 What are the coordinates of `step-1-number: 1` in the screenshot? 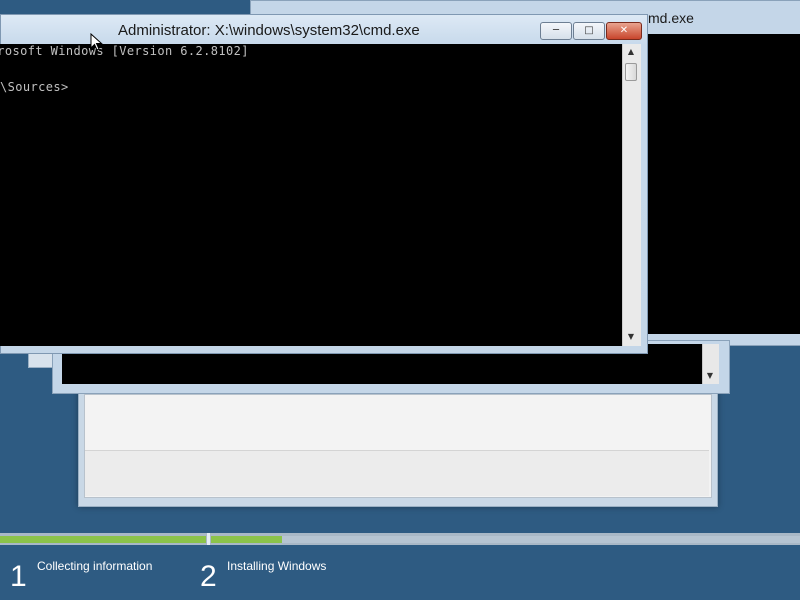 It's located at (18, 576).